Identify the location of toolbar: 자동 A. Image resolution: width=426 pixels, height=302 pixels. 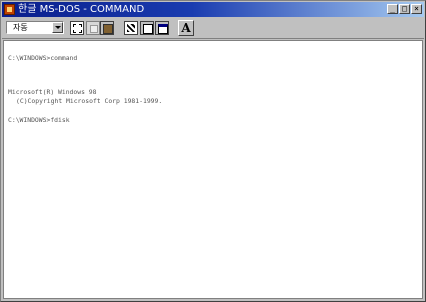
(213, 28).